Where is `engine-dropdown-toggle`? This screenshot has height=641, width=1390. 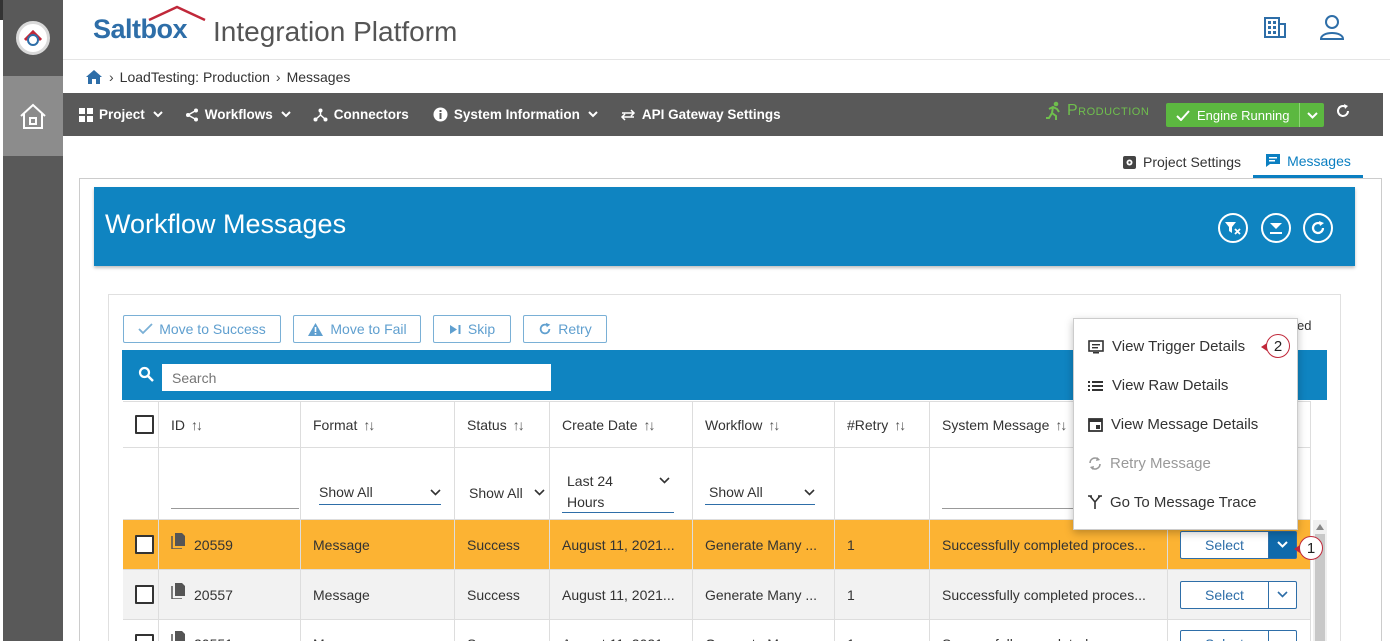 engine-dropdown-toggle is located at coordinates (1311, 115).